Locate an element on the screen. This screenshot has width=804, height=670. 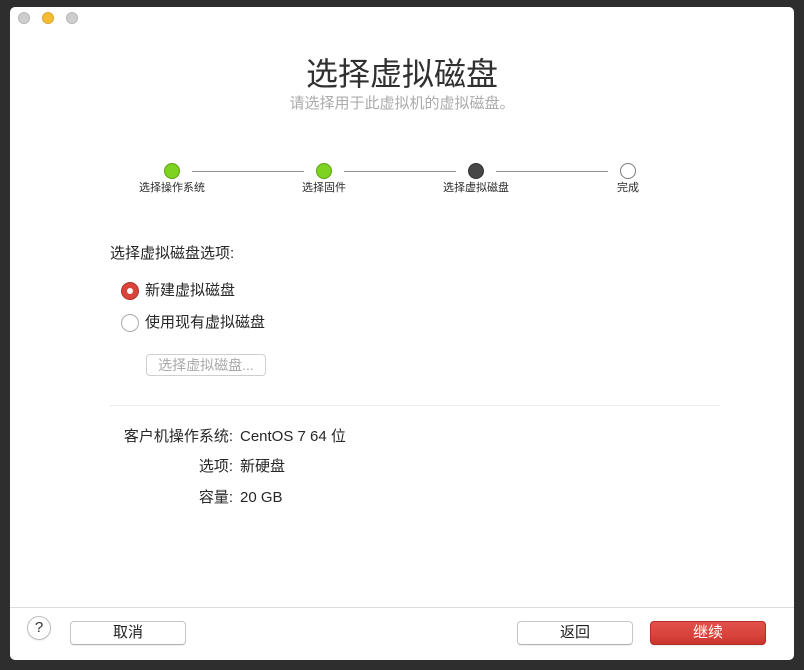
page-title: 选择虚拟磁盘 is located at coordinates (401, 74).